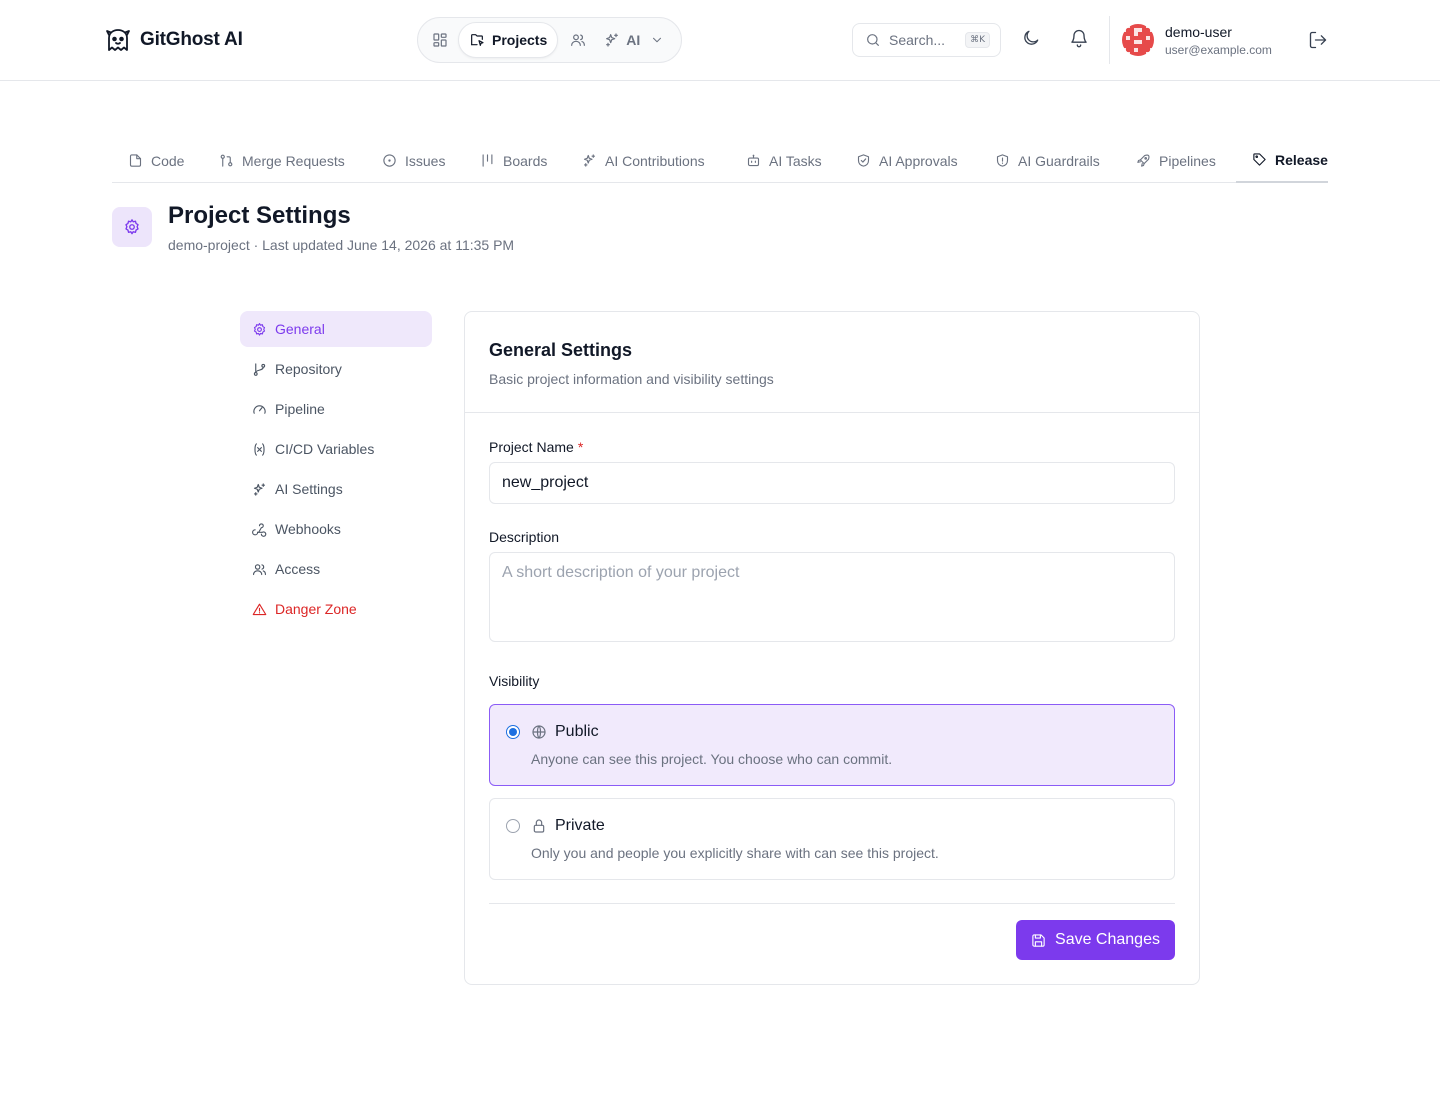  What do you see at coordinates (513, 732) in the screenshot?
I see `public-radio` at bounding box center [513, 732].